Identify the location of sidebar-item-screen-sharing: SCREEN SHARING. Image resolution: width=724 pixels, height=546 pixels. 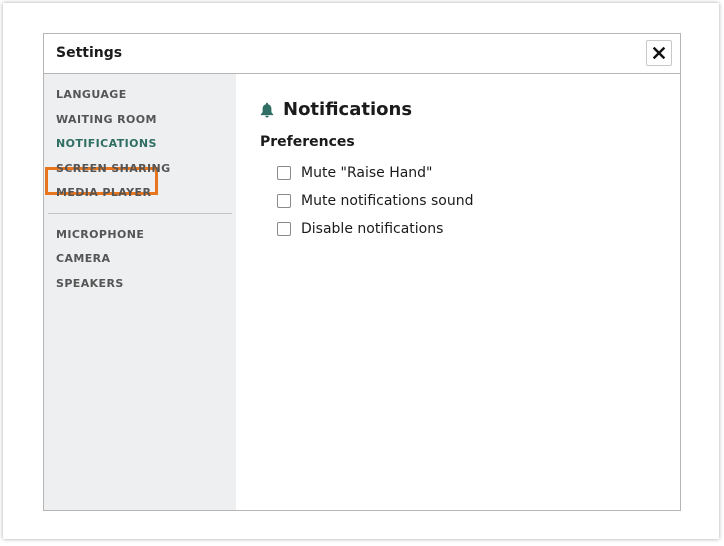
(113, 168).